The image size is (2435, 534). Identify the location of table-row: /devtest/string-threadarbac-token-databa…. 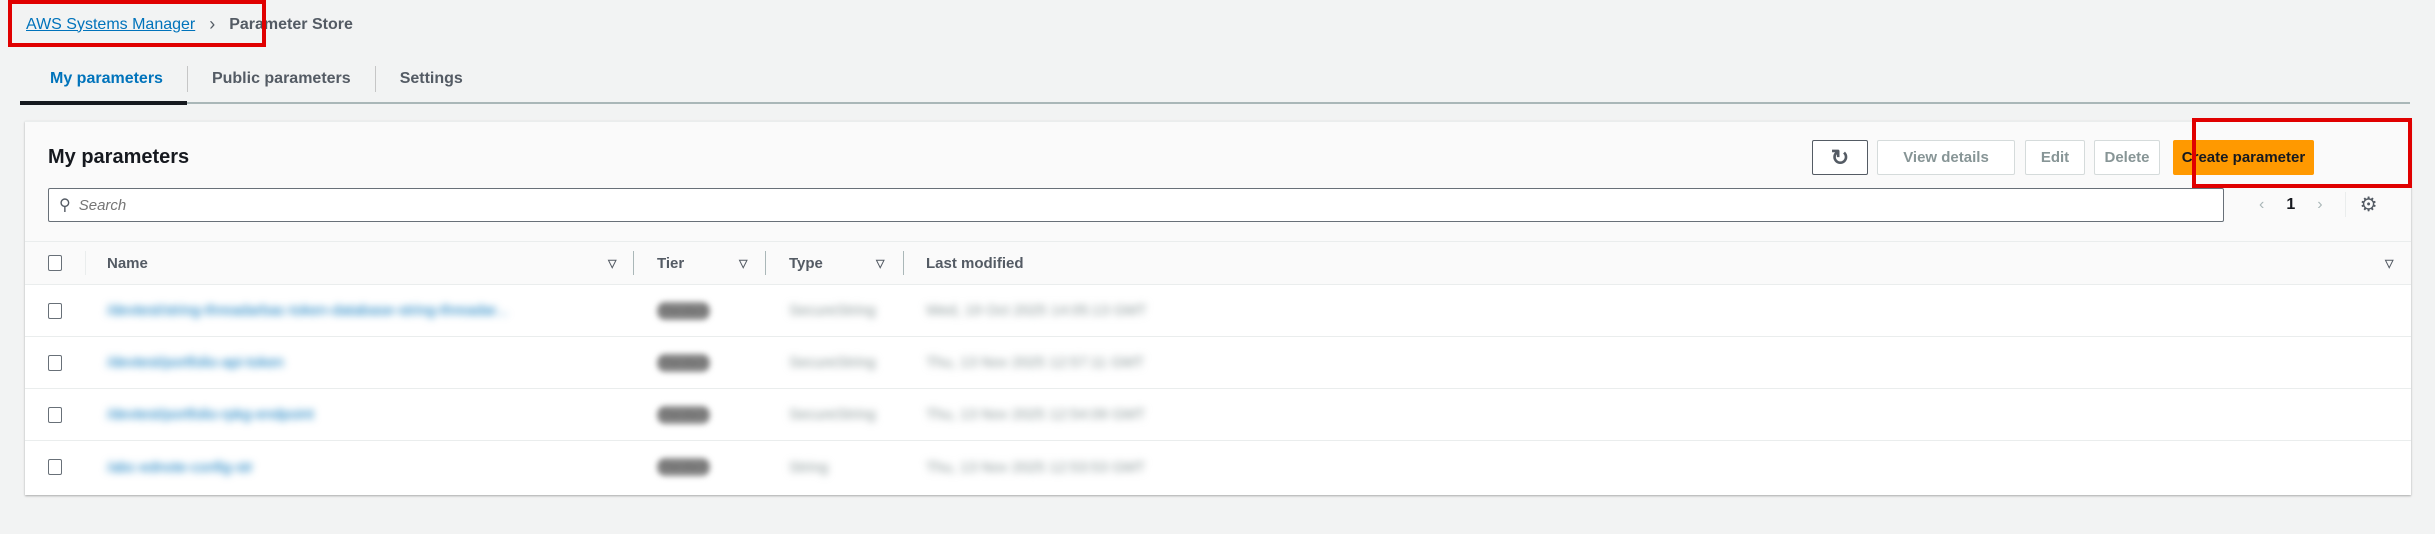
(1218, 311).